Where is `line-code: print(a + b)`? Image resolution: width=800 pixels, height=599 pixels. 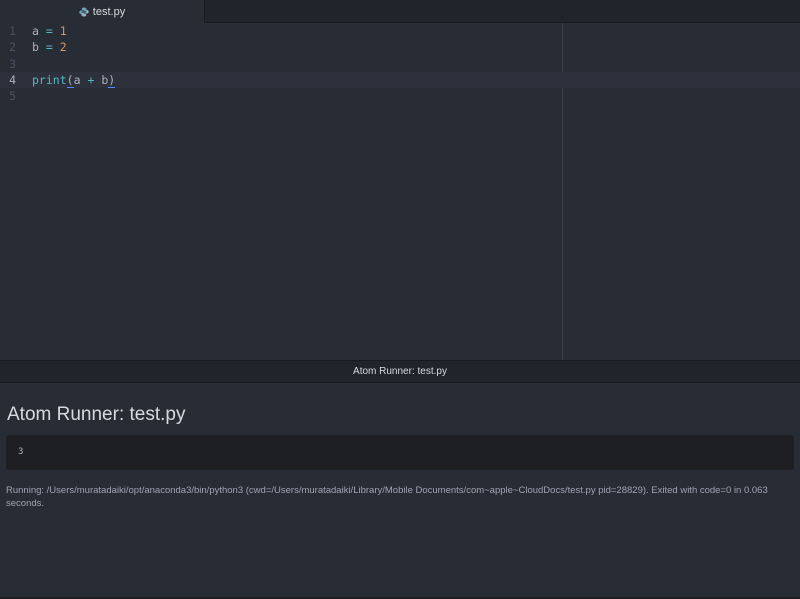
line-code: print(a + b) is located at coordinates (74, 80).